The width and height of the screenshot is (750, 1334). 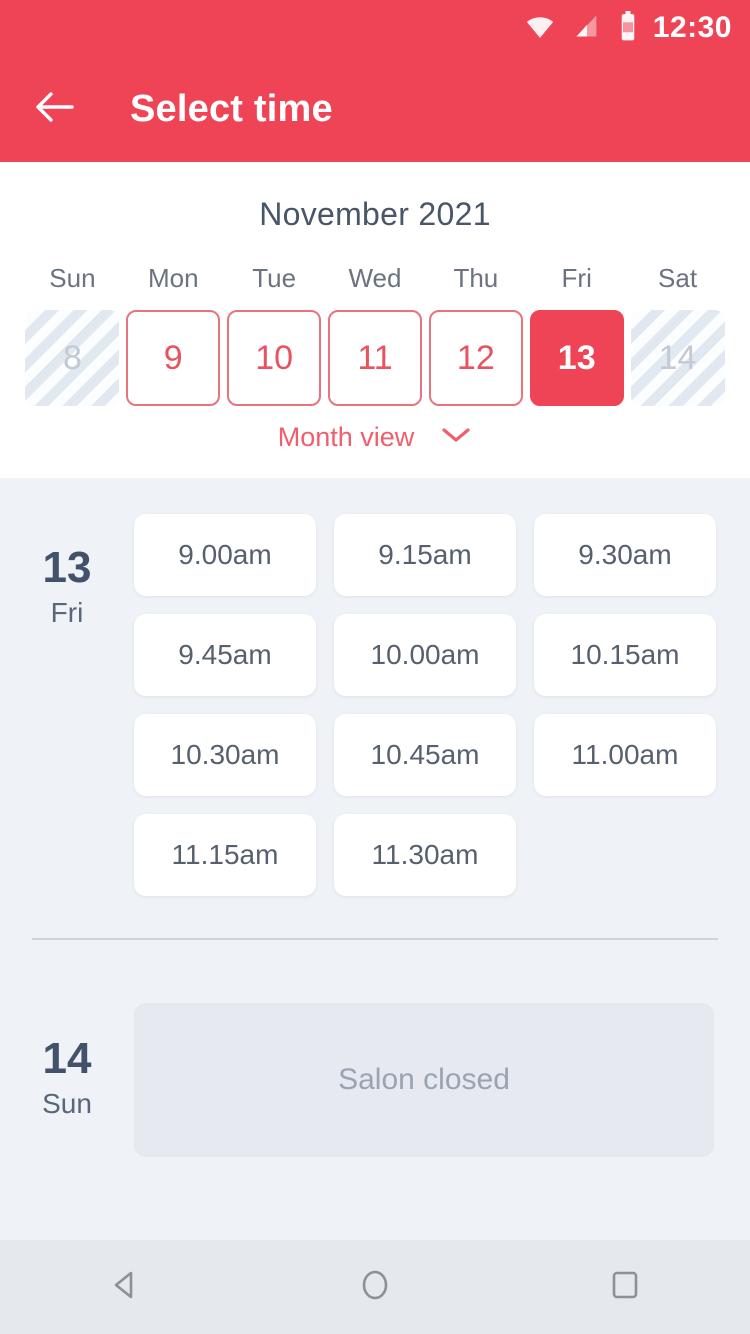 I want to click on schedule-day-number: 13, so click(x=67, y=567).